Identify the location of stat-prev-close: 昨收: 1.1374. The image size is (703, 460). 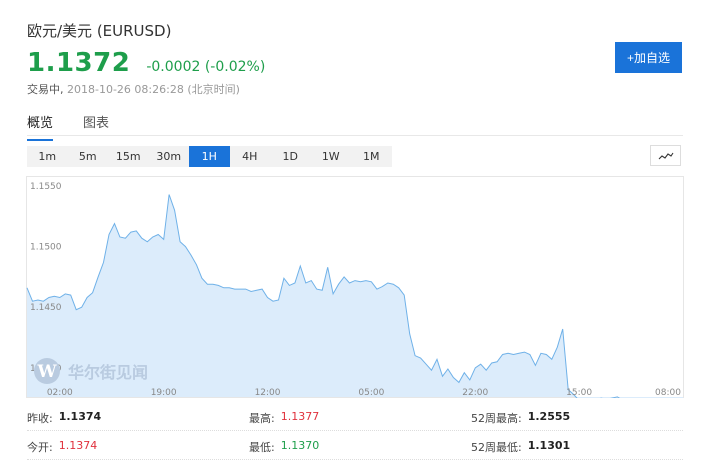
(64, 417).